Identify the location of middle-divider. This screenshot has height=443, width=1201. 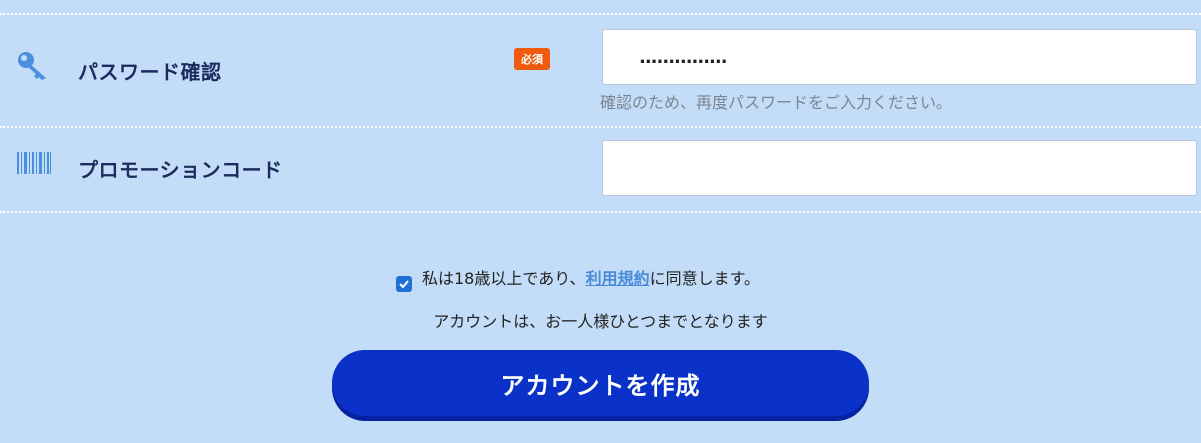
(600, 127).